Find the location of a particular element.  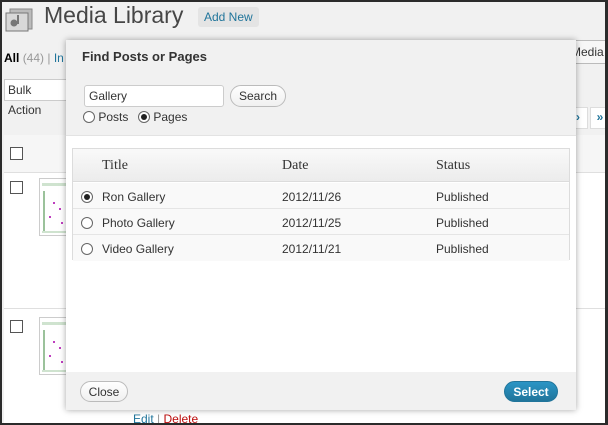

column-status: Status is located at coordinates (453, 165).